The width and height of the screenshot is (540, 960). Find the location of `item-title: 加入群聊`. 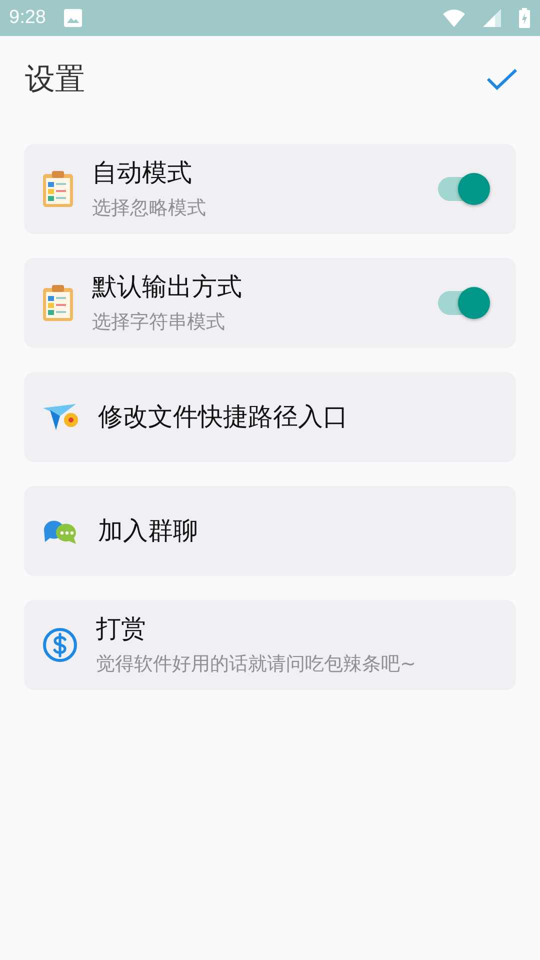

item-title: 加入群聊 is located at coordinates (148, 531).